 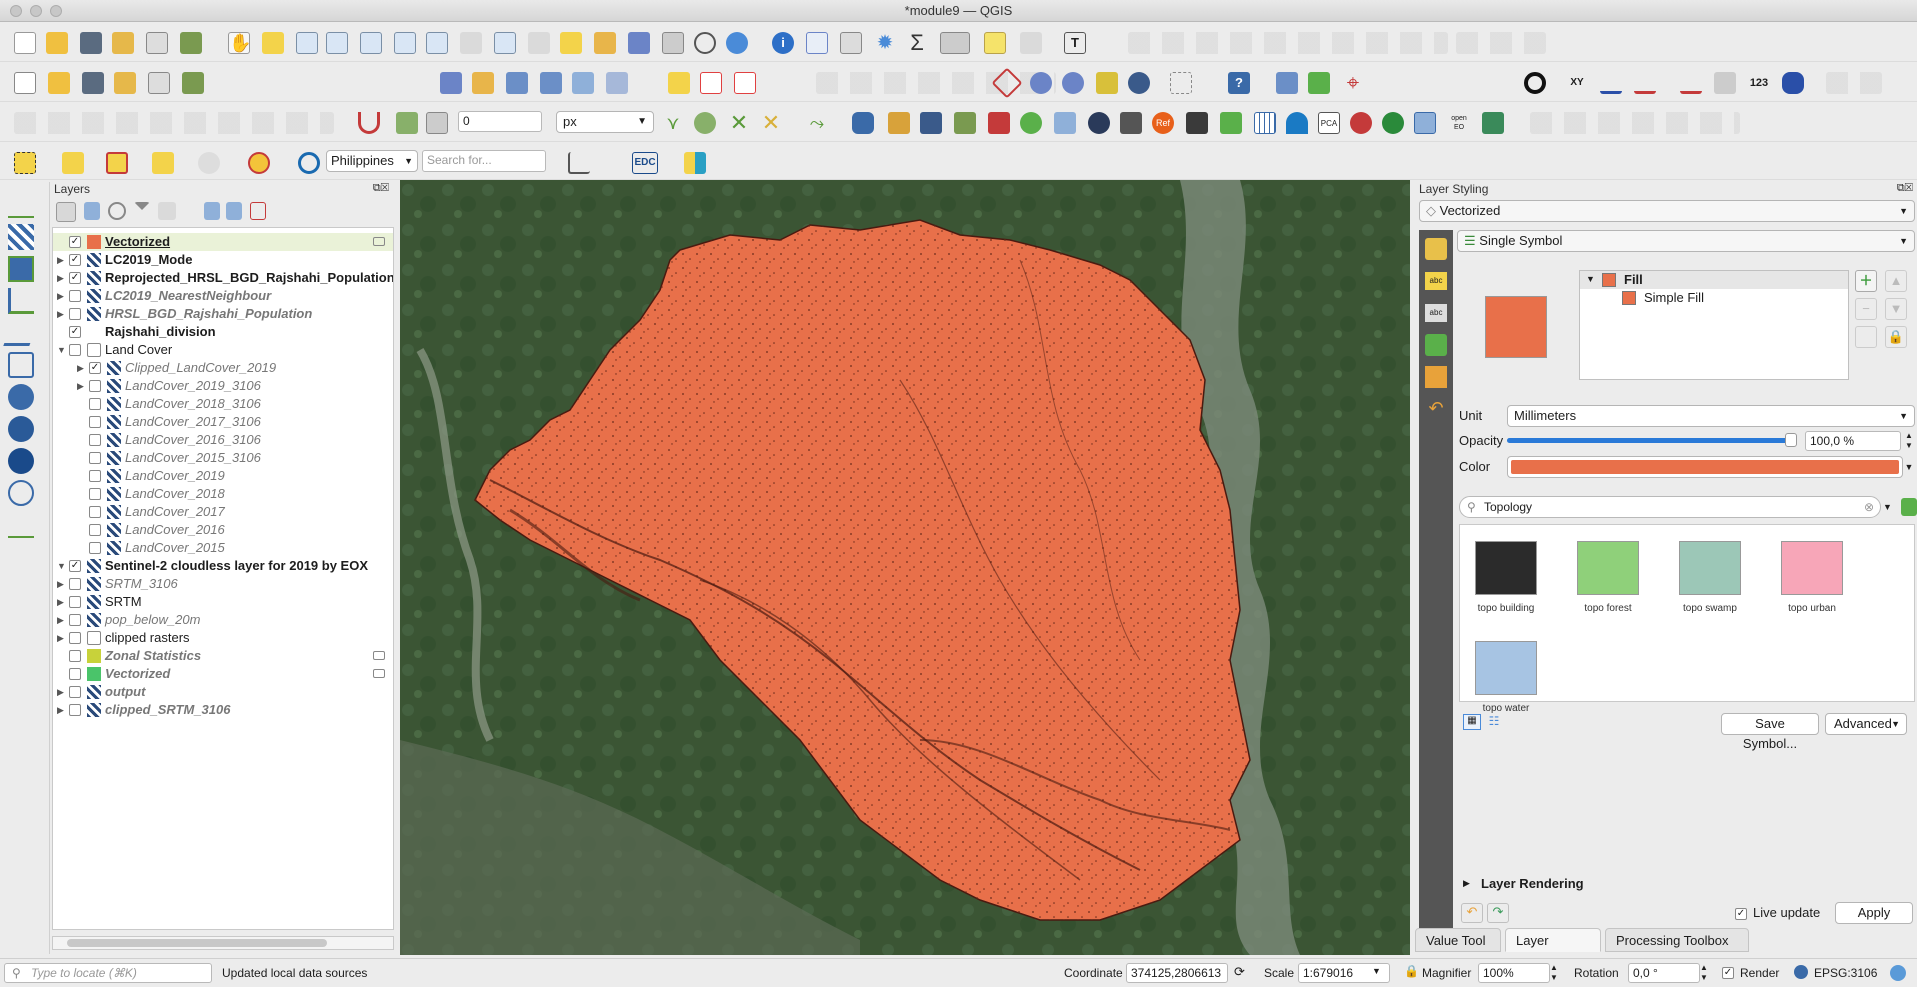 I want to click on number-tool-icon: 123, so click(x=1759, y=83).